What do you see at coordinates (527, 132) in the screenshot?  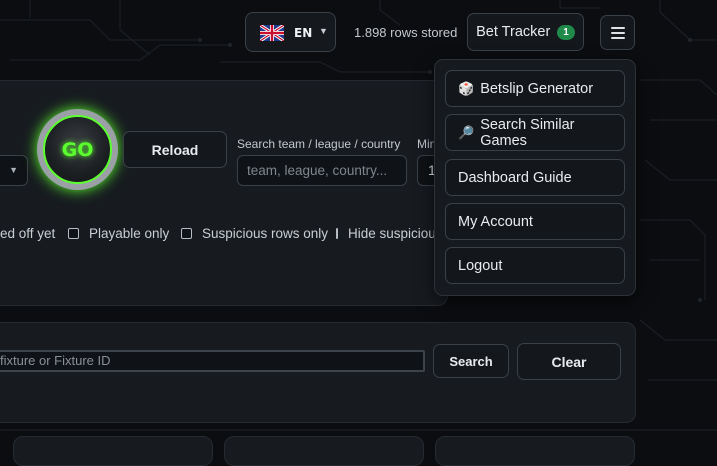 I see `menu-item-label: Search Similar Games` at bounding box center [527, 132].